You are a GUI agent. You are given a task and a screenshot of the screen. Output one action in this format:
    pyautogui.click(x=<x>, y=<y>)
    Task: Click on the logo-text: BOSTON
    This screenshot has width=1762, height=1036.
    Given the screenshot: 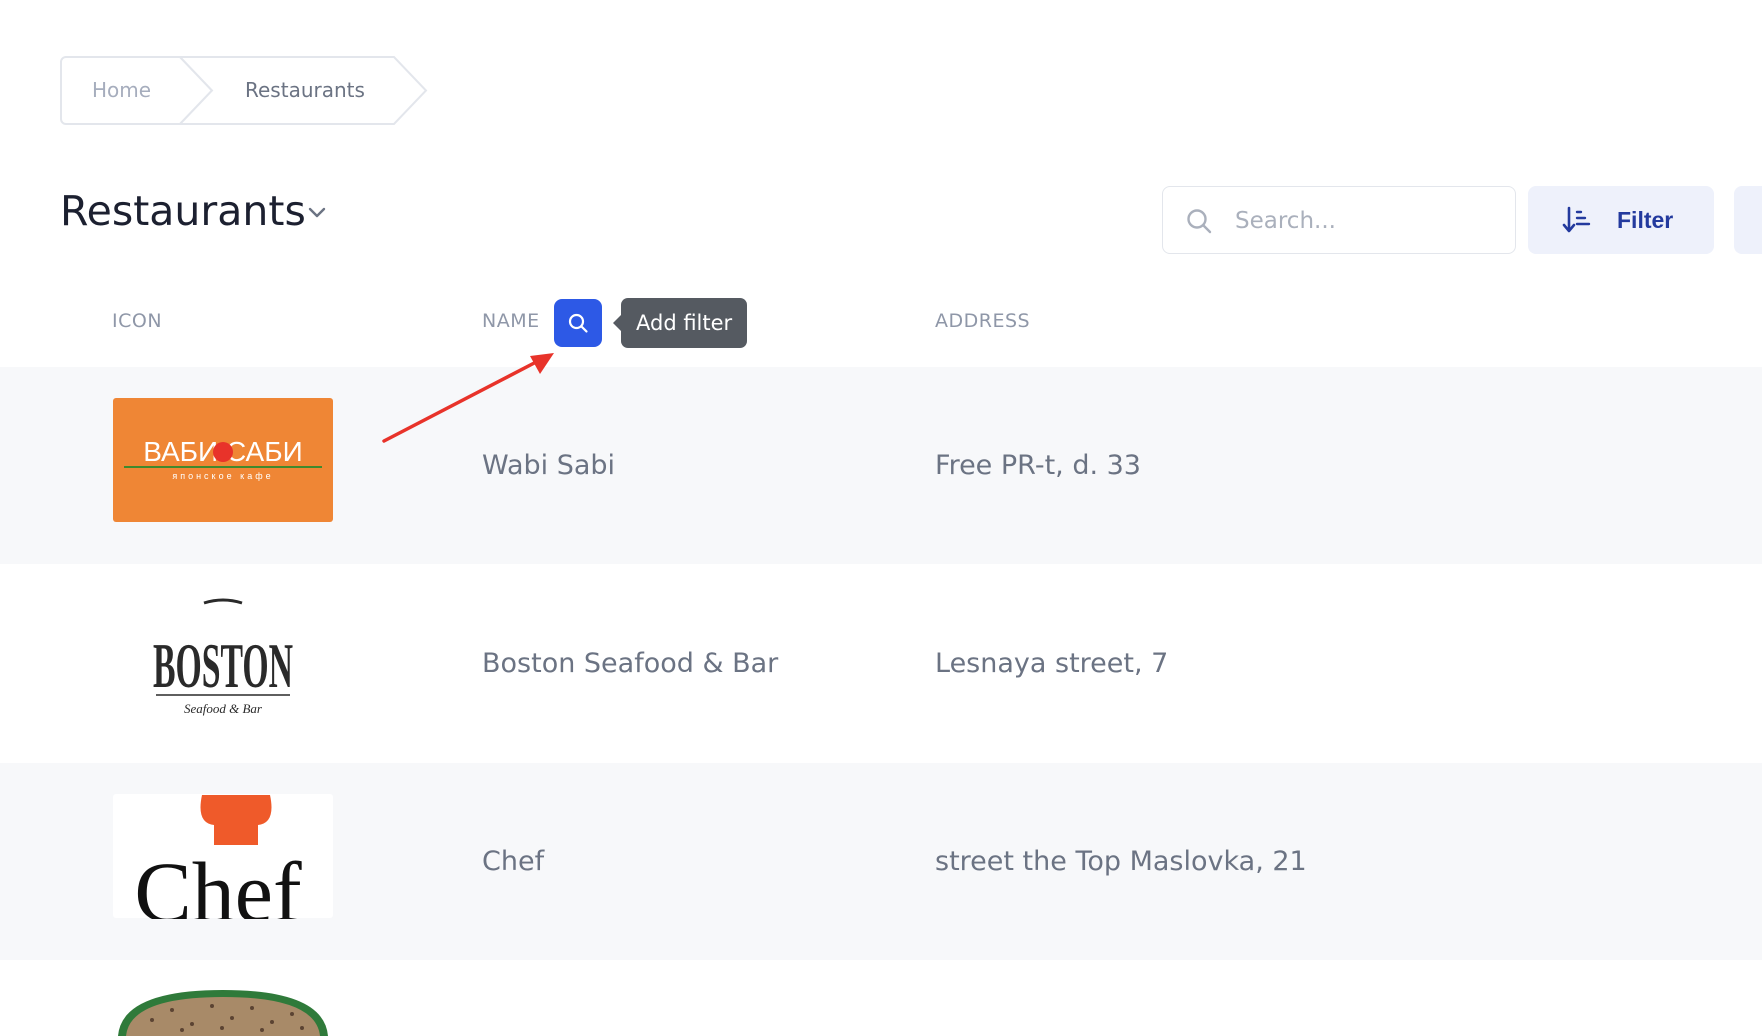 What is the action you would take?
    pyautogui.click(x=223, y=665)
    